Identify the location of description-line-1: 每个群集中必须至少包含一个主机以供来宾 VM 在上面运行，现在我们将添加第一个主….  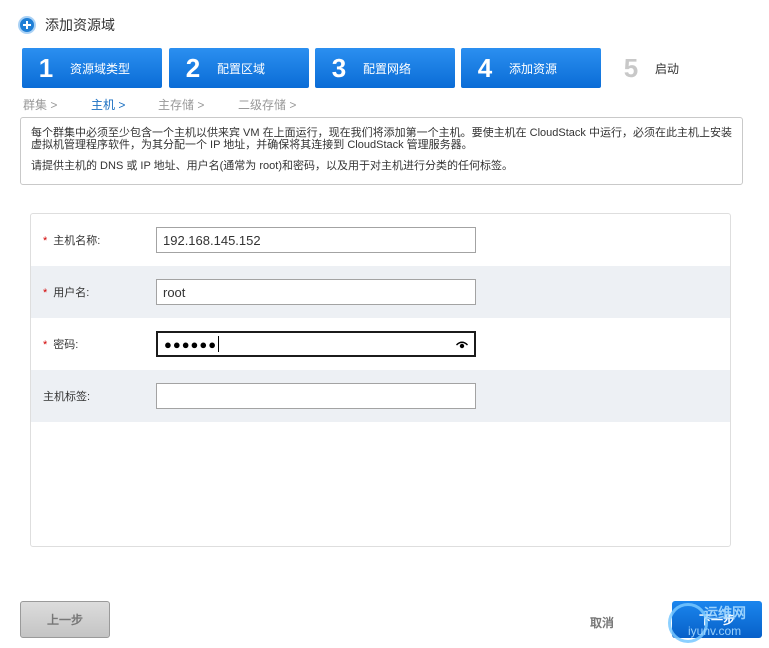
(381, 139).